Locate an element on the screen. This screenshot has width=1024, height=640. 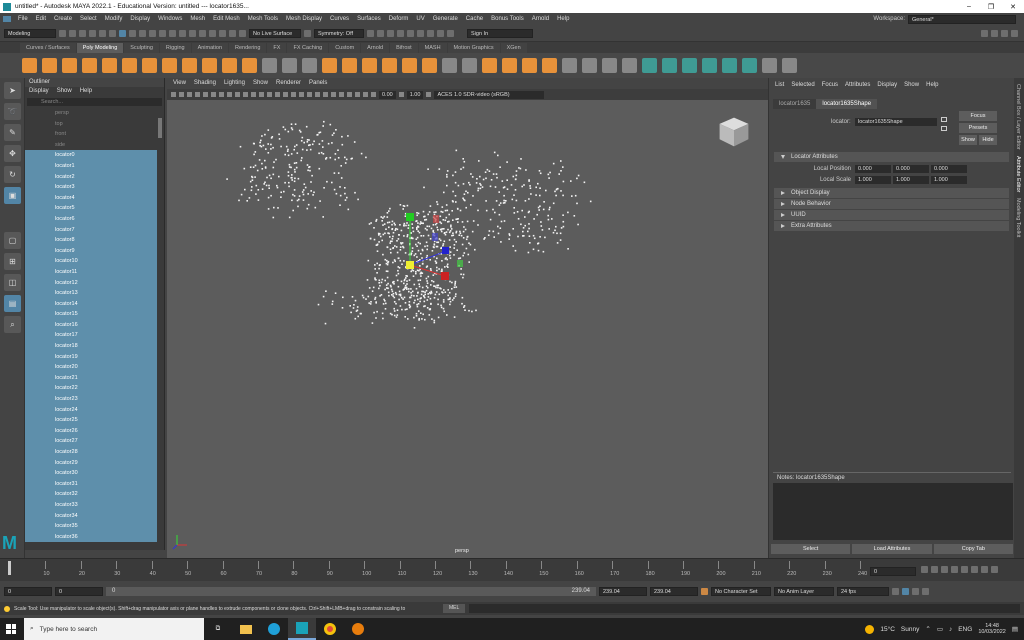
ae-menu-list: List is located at coordinates (779, 85).